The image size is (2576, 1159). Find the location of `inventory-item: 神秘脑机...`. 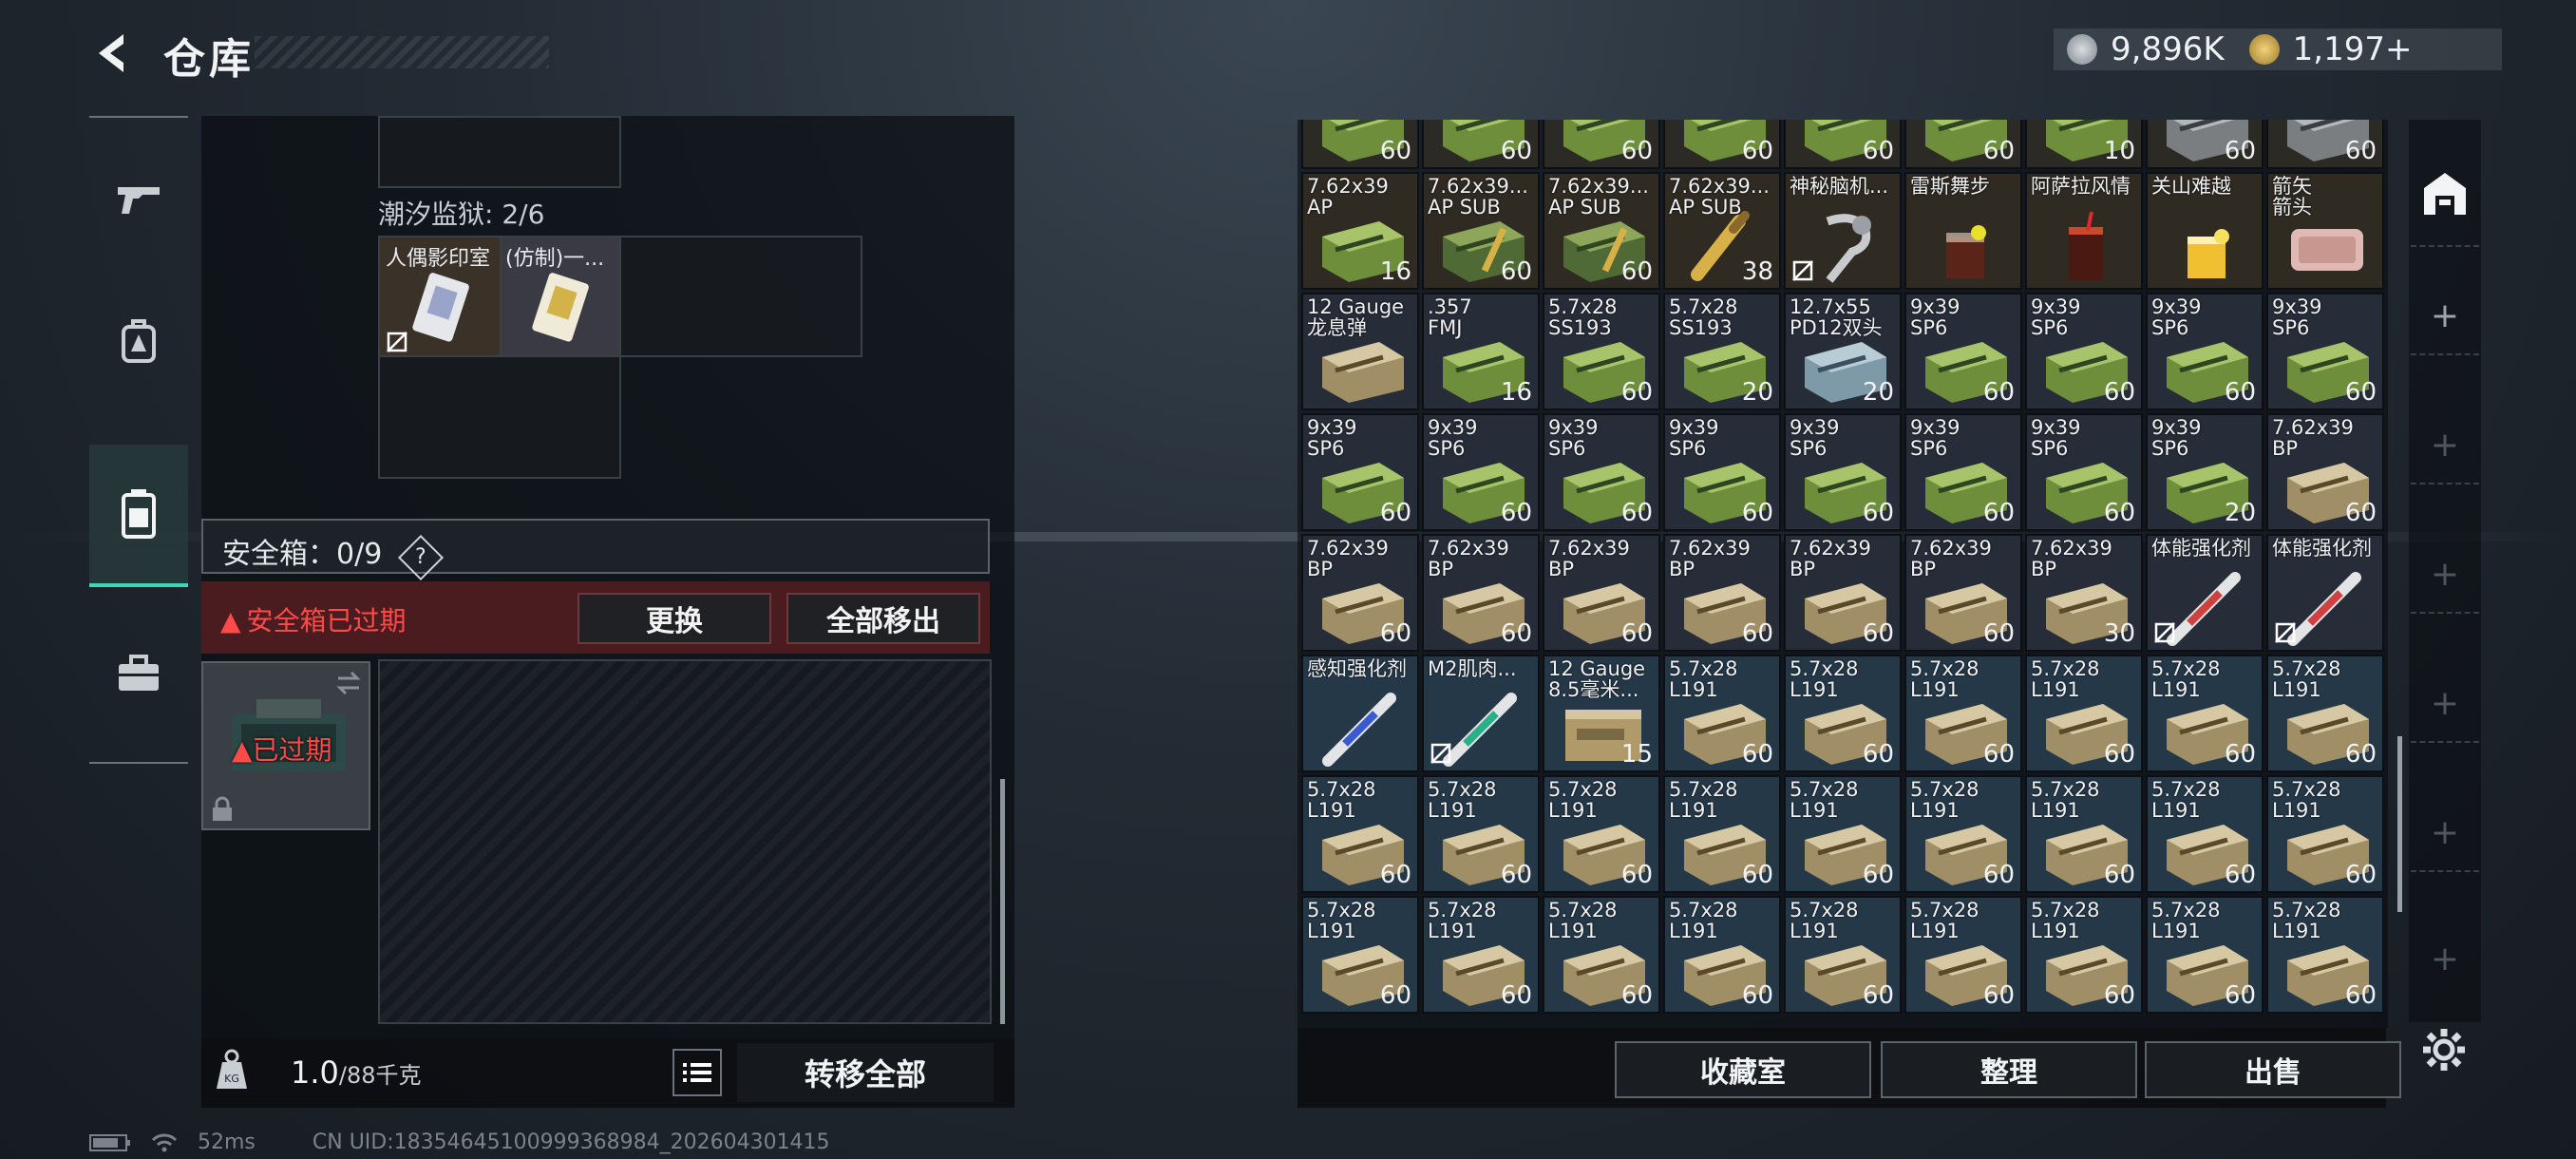

inventory-item: 神秘脑机... is located at coordinates (1843, 231).